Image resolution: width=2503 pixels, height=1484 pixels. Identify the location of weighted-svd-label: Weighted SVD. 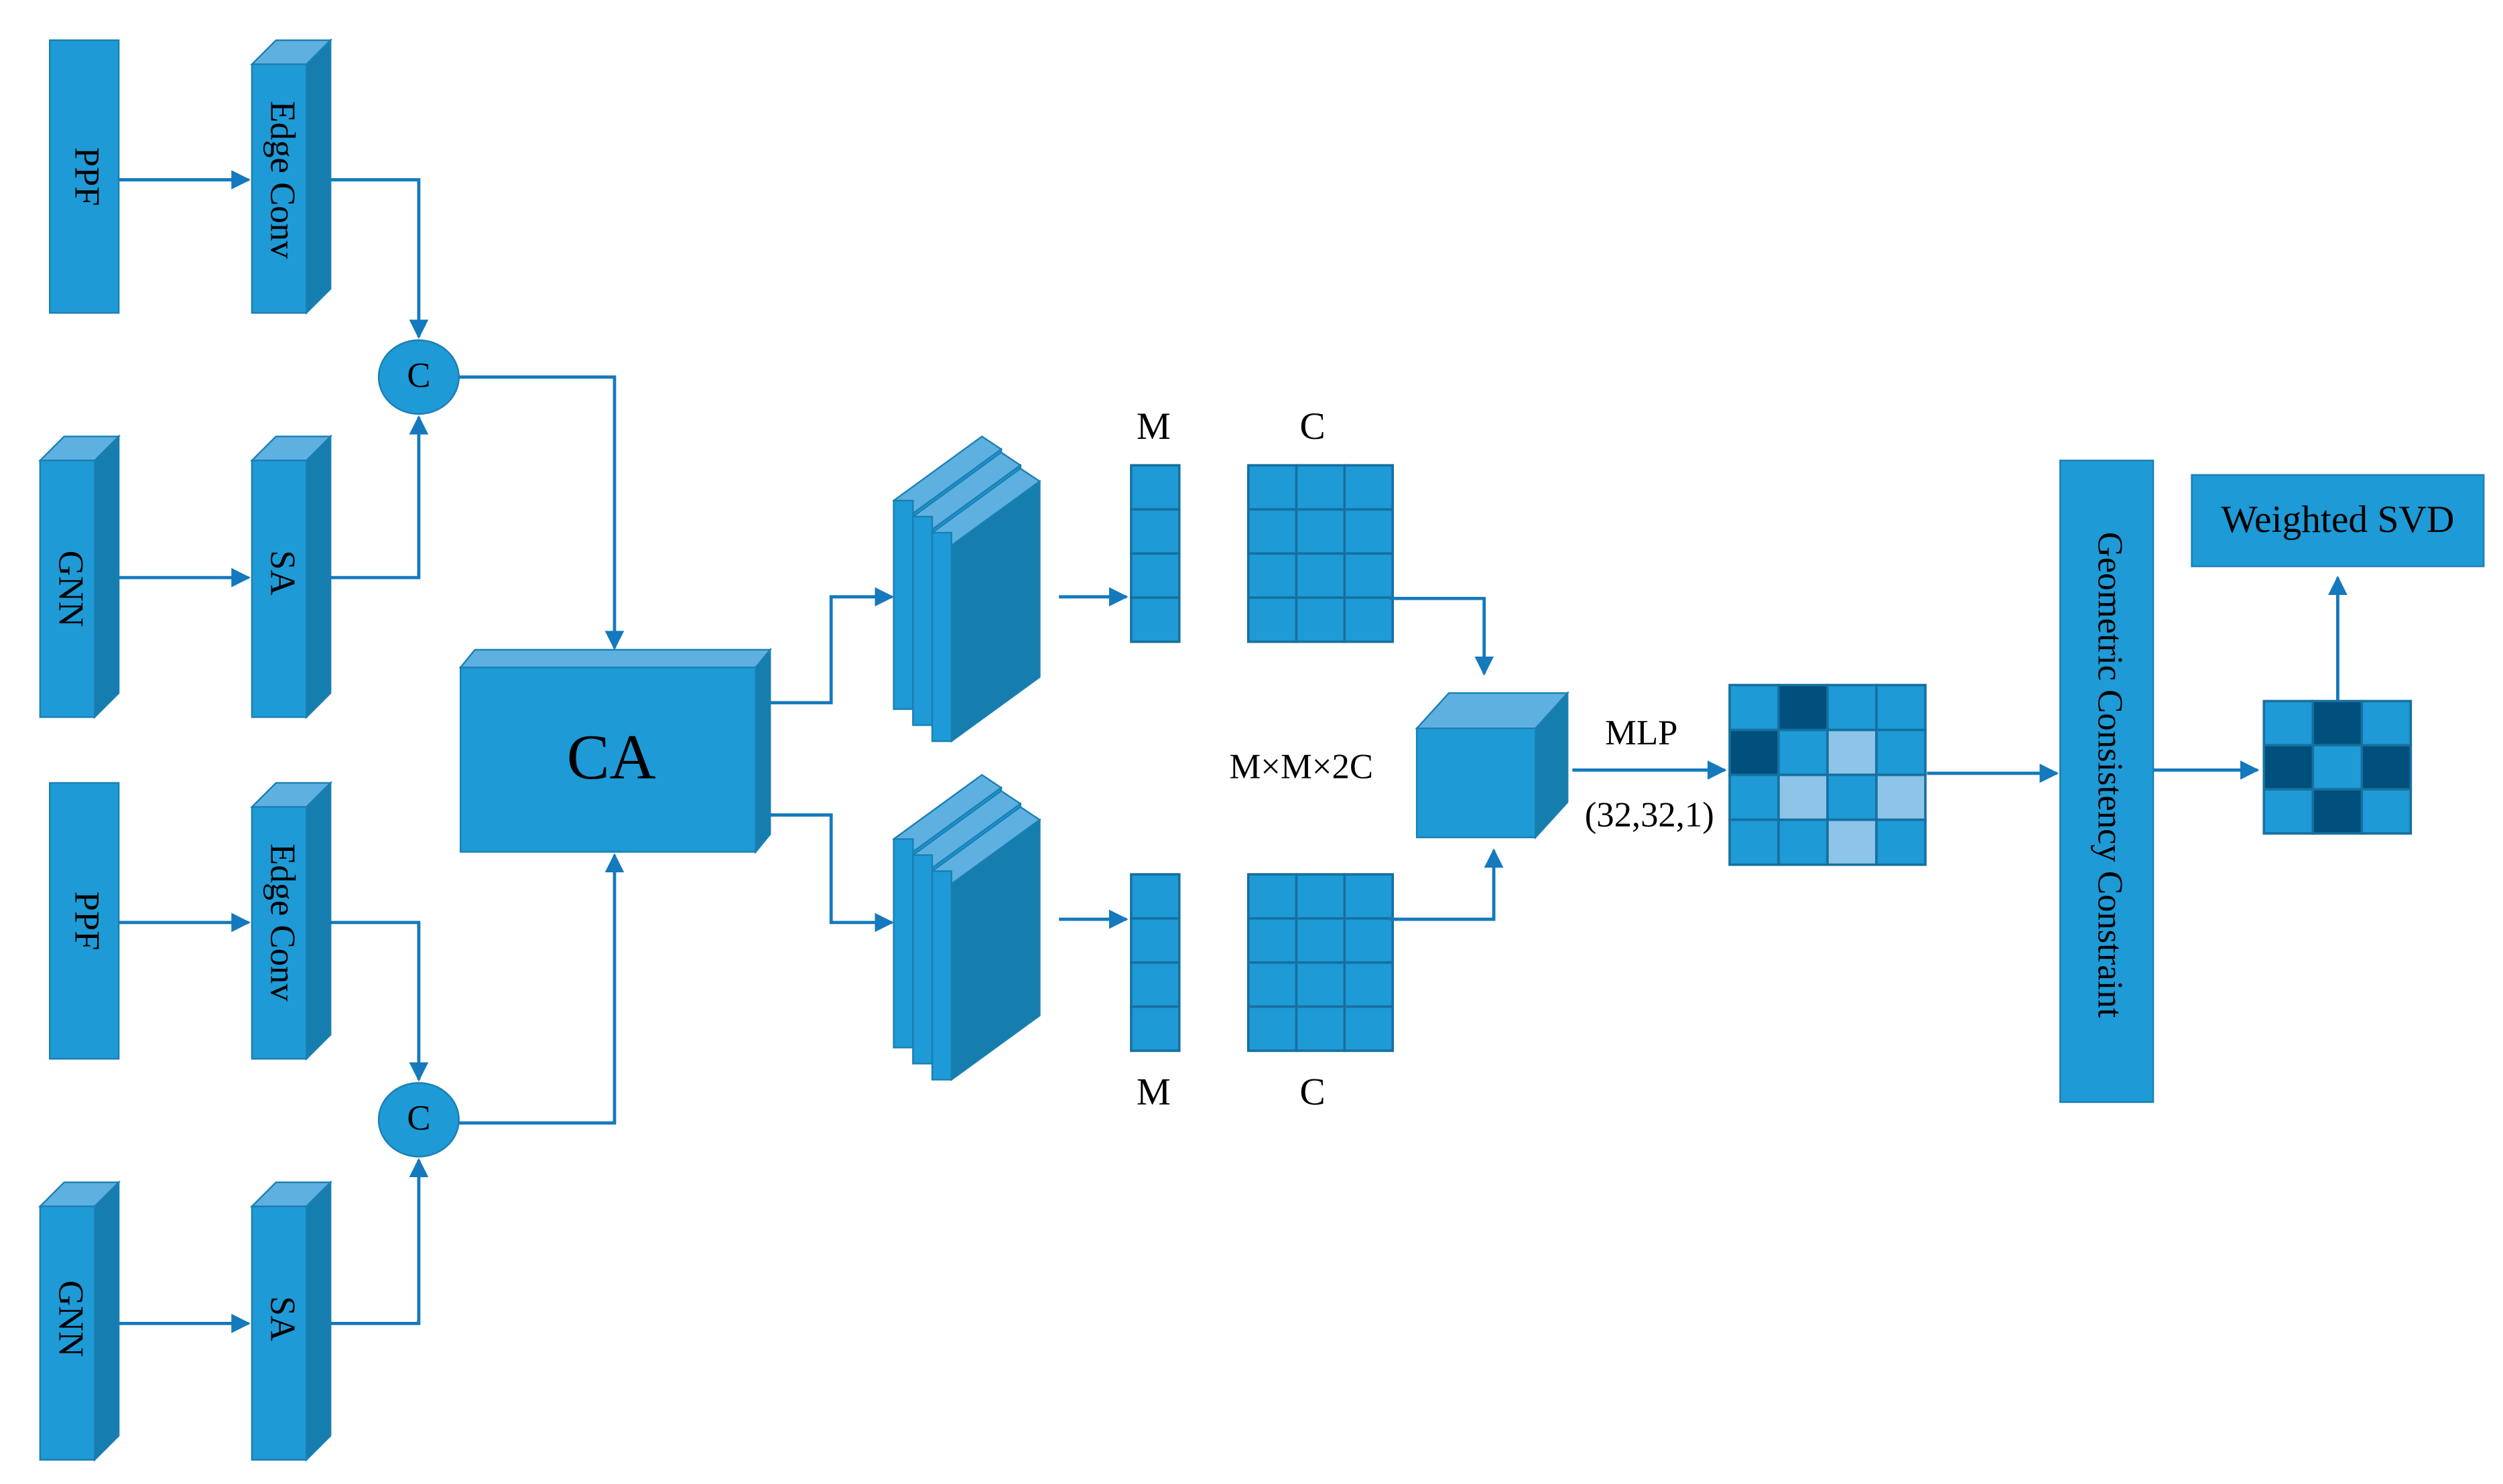
(2337, 519).